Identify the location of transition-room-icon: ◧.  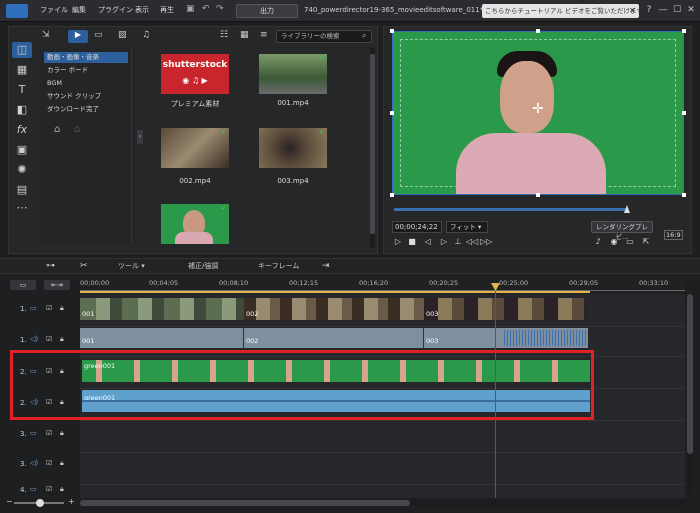
(22, 110).